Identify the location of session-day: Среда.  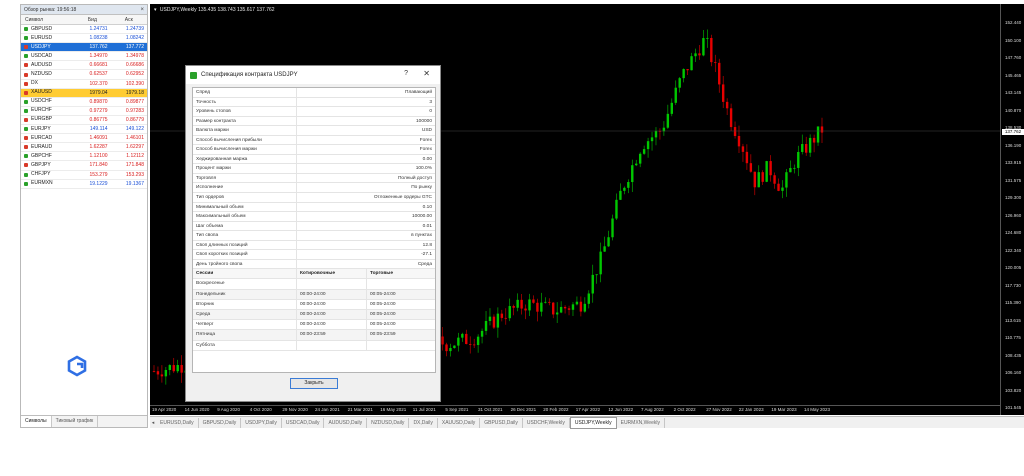
(245, 314).